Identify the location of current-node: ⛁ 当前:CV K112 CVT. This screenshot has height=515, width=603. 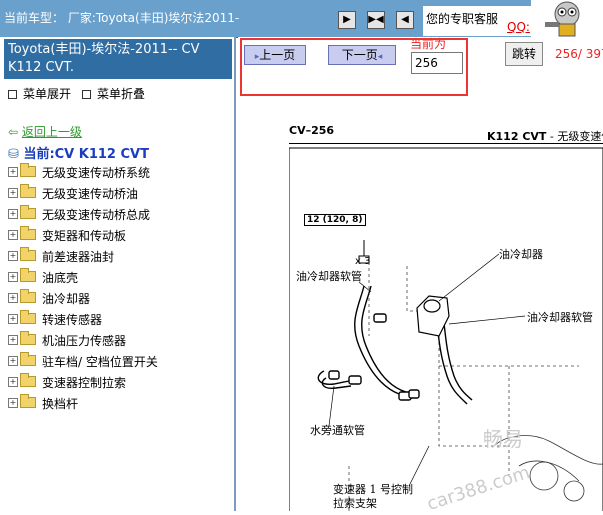
(78, 152).